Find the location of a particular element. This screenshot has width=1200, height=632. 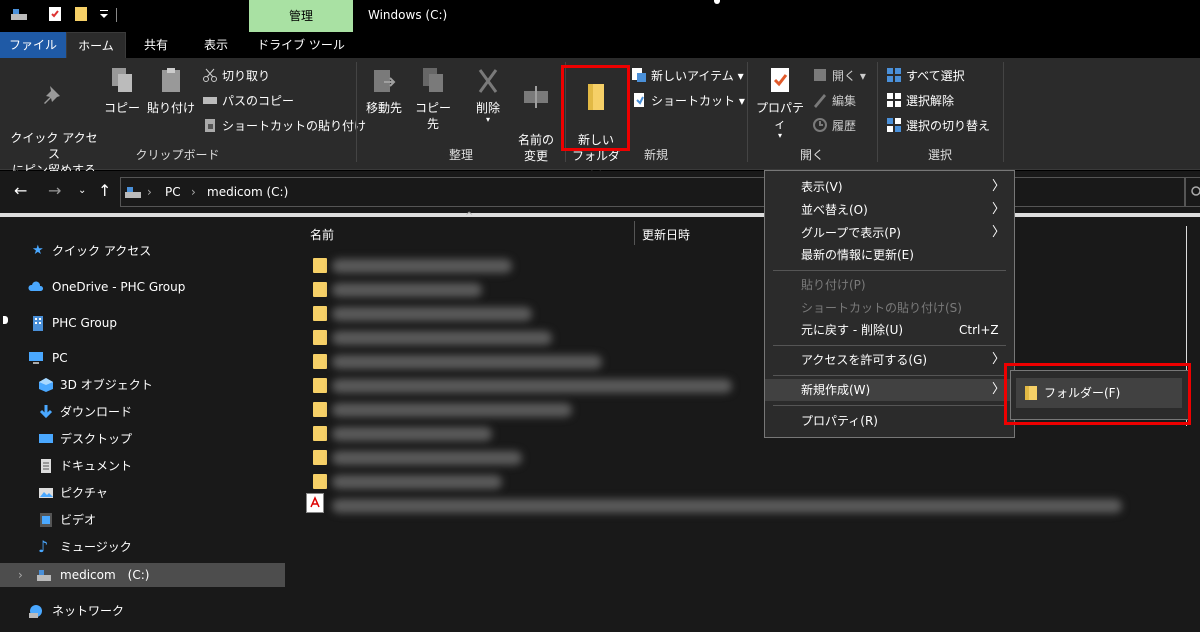

scissors-icon is located at coordinates (210, 75).